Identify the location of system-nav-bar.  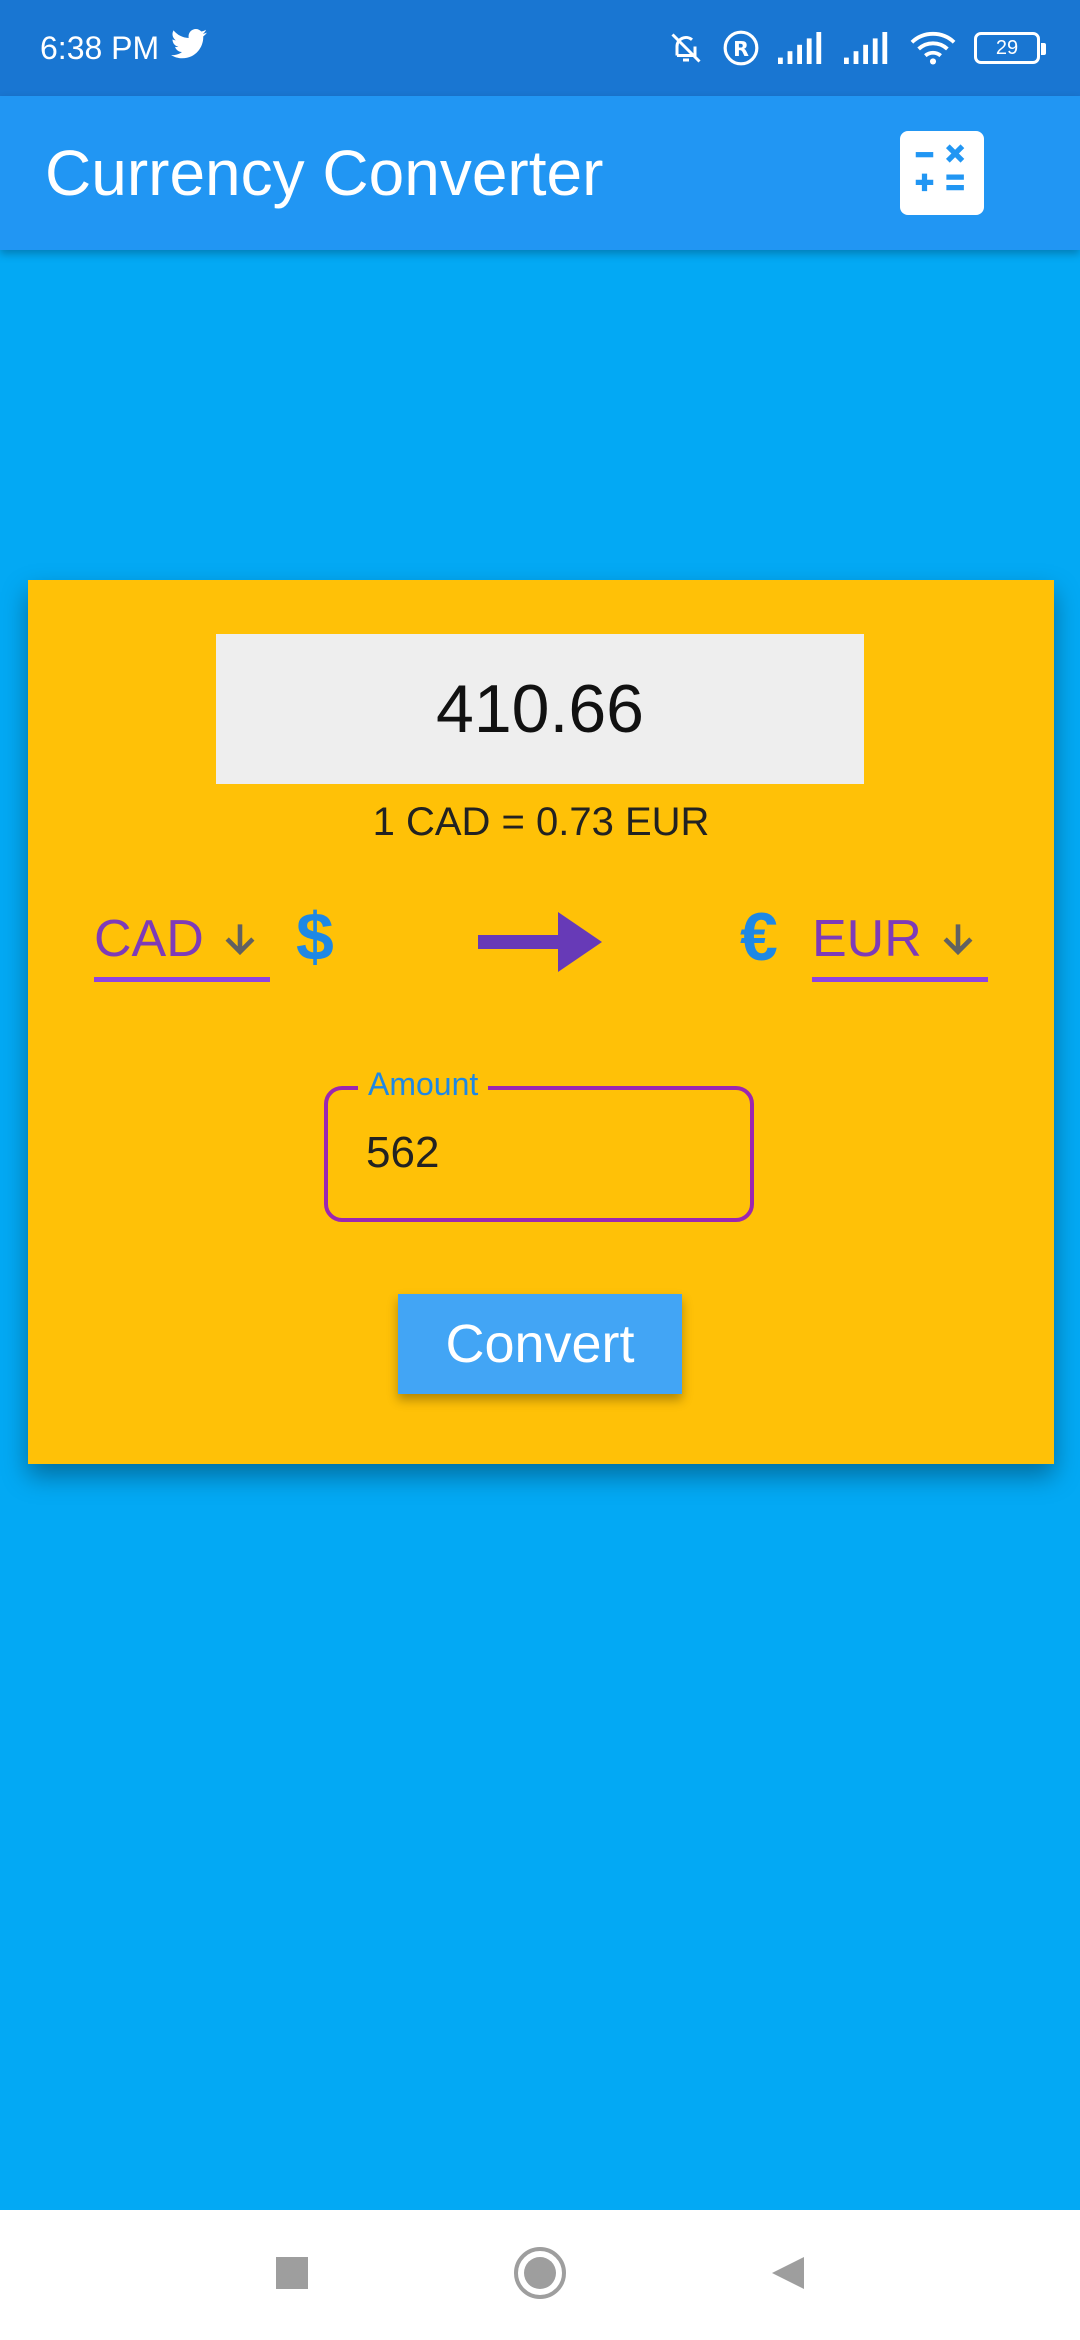
(540, 2275).